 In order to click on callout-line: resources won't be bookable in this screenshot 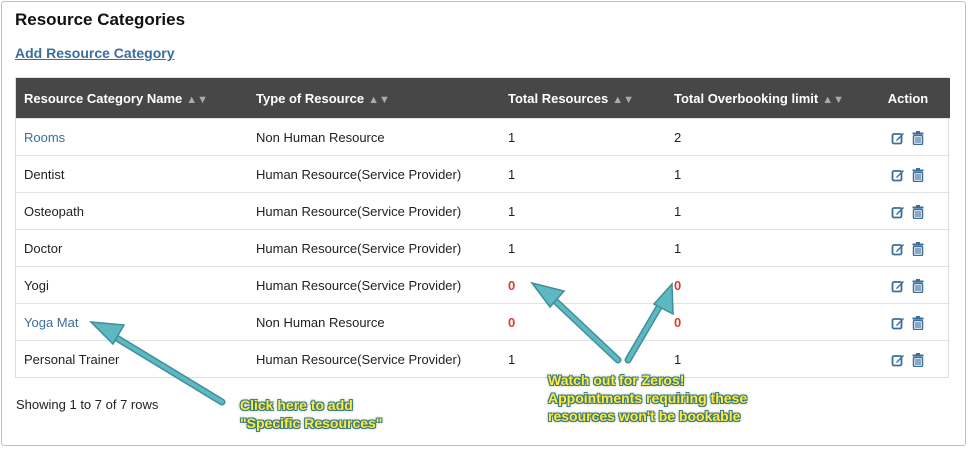, I will do `click(644, 416)`.